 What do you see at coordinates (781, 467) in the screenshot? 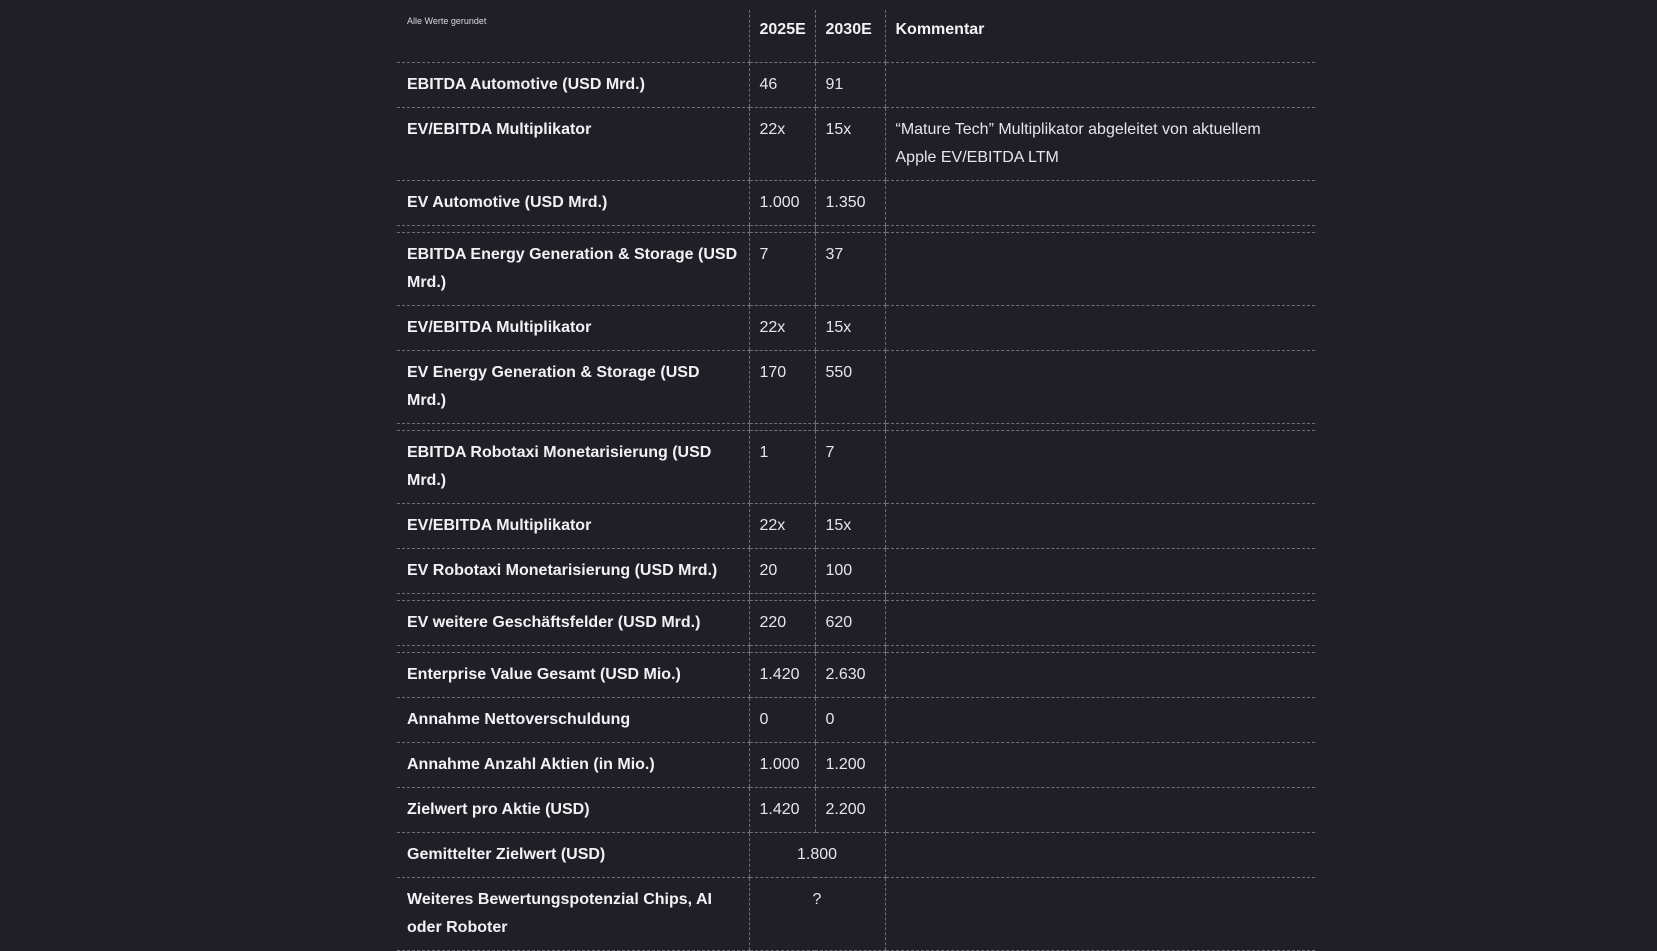
I see `value-2025: 1` at bounding box center [781, 467].